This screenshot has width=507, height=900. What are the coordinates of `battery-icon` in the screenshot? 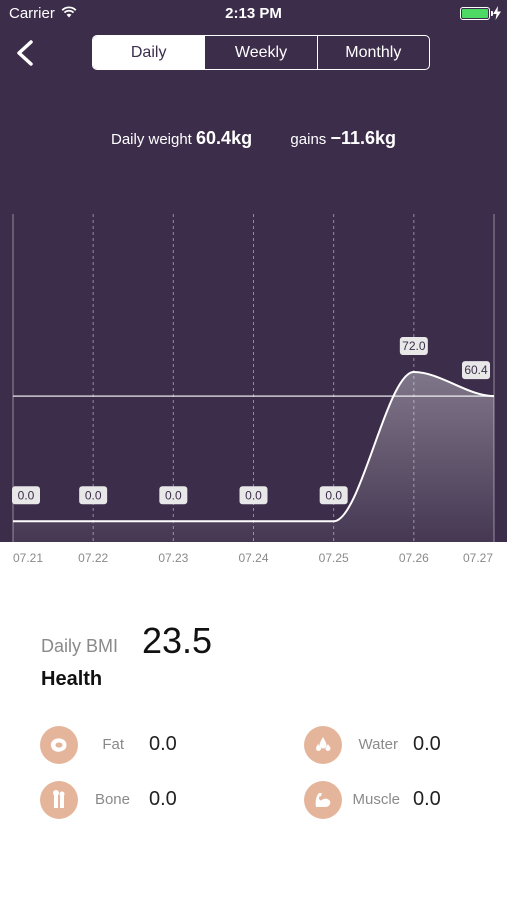 It's located at (476, 13).